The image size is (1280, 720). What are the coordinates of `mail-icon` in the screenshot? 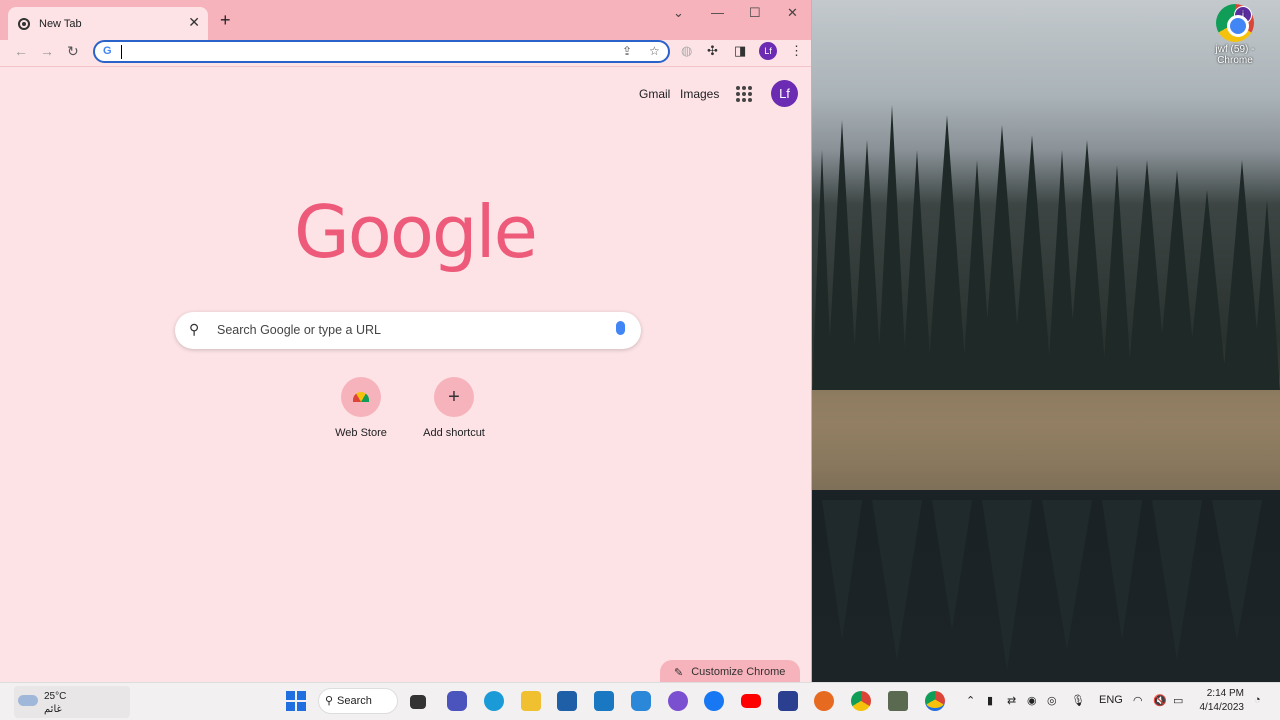 It's located at (604, 701).